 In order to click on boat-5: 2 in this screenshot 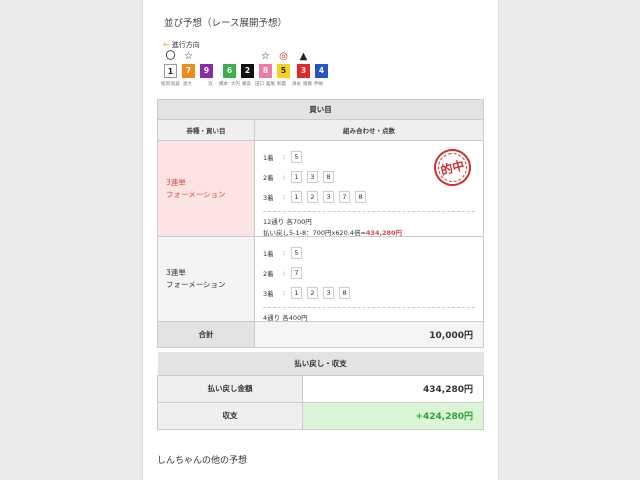, I will do `click(247, 71)`.